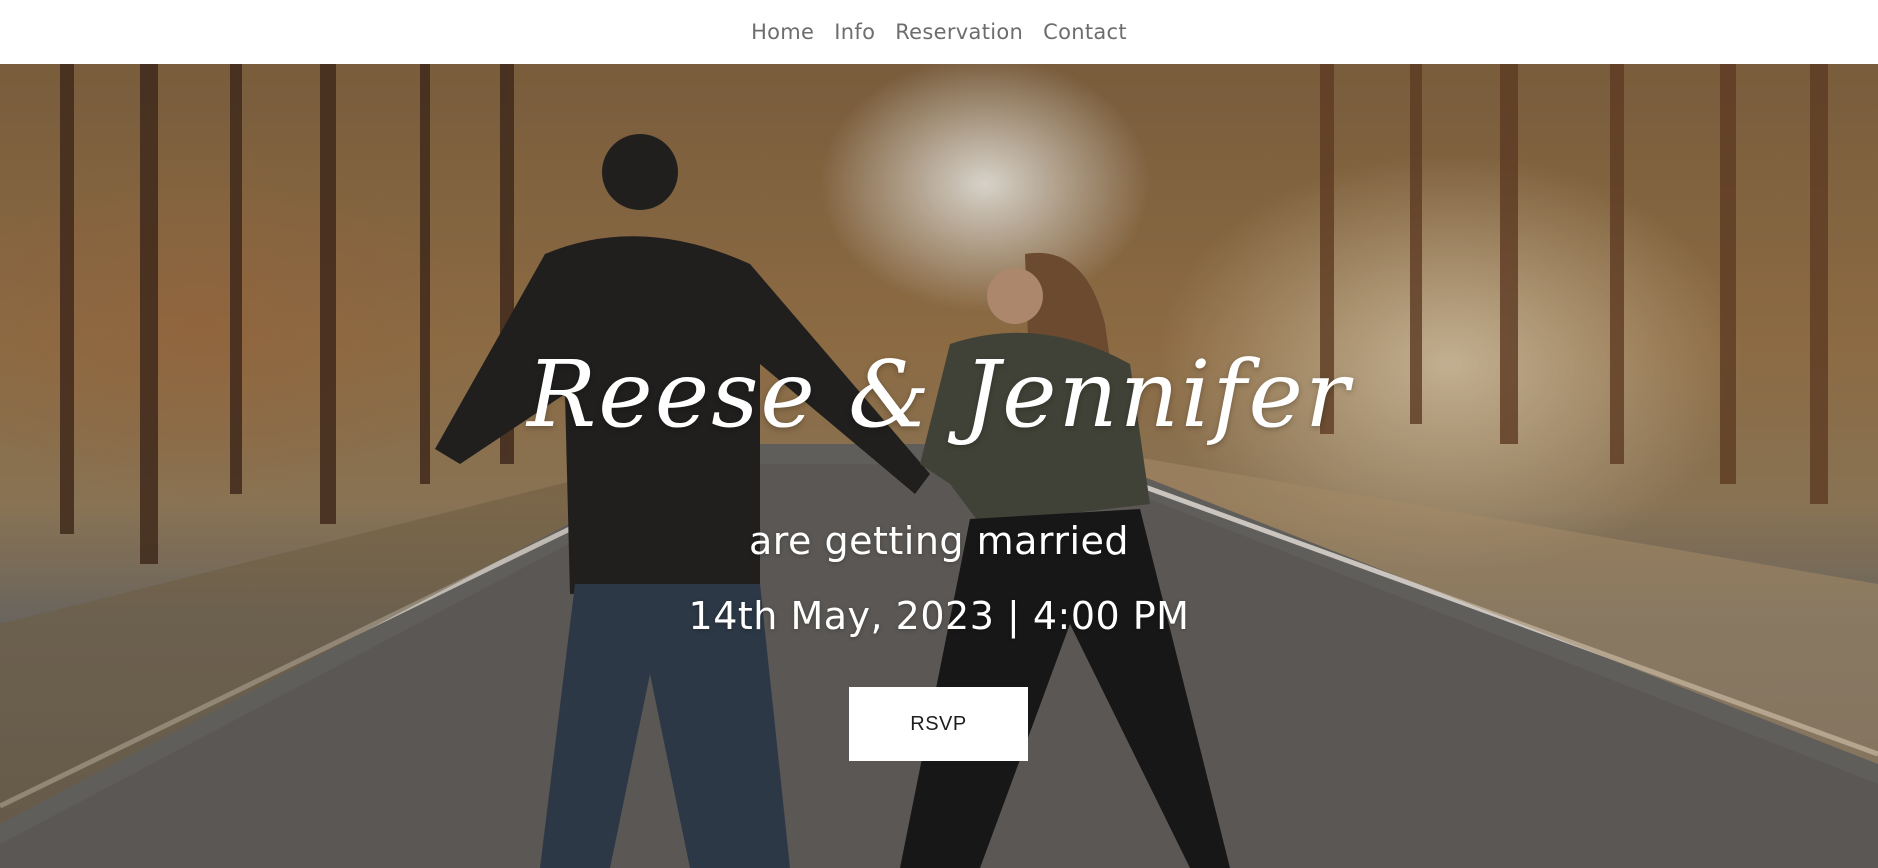 The width and height of the screenshot is (1878, 868). What do you see at coordinates (939, 541) in the screenshot?
I see `hero-subtitle: are getting married` at bounding box center [939, 541].